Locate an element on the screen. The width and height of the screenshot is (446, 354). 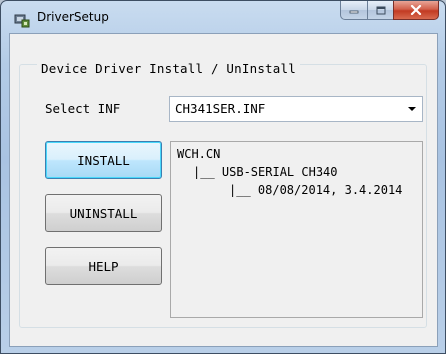
maximize-button is located at coordinates (380, 10).